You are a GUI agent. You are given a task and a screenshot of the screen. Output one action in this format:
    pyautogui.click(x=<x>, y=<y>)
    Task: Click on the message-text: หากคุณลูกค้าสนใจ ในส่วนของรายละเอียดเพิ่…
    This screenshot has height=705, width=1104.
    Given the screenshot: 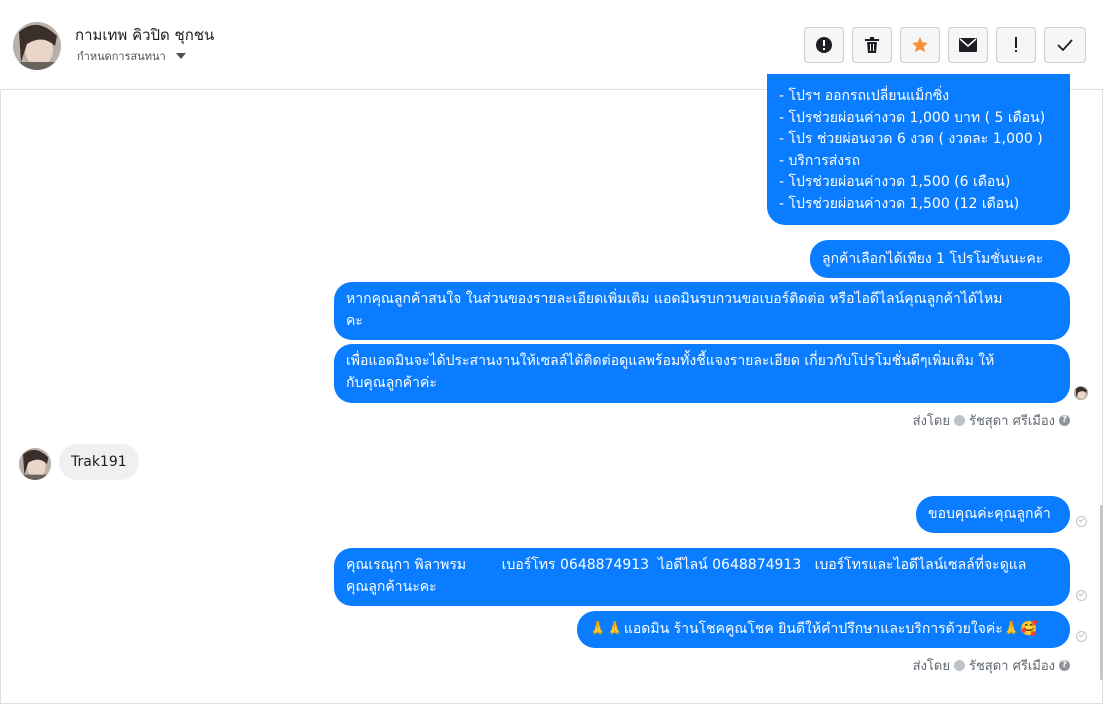 What is the action you would take?
    pyautogui.click(x=674, y=299)
    